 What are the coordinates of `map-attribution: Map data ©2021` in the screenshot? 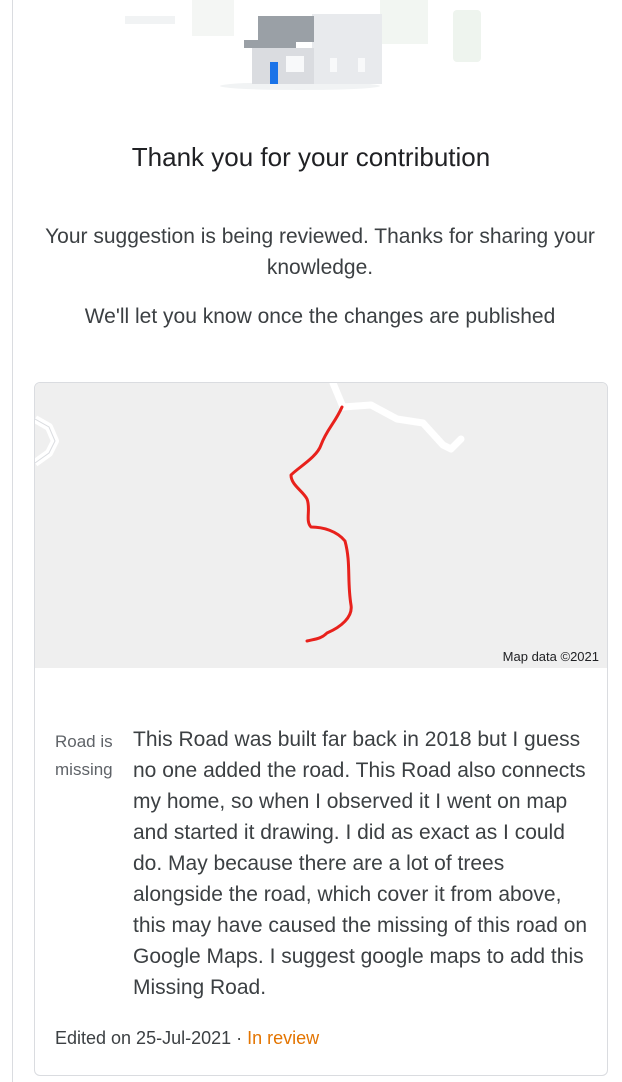 It's located at (550, 656).